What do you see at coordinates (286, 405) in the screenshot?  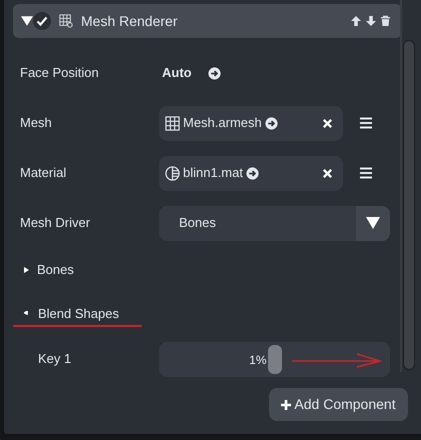 I see `plus-icon` at bounding box center [286, 405].